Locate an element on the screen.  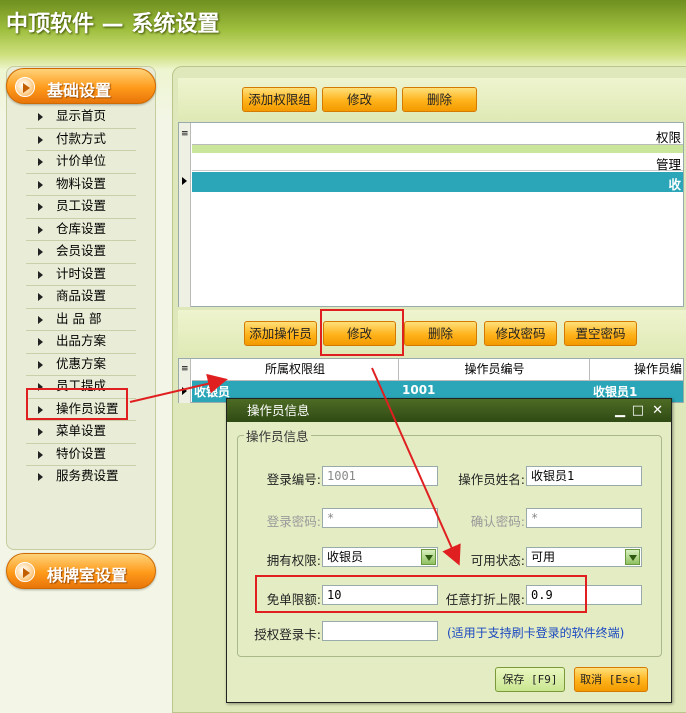
arrow-to-fields is located at coordinates (416, 466).